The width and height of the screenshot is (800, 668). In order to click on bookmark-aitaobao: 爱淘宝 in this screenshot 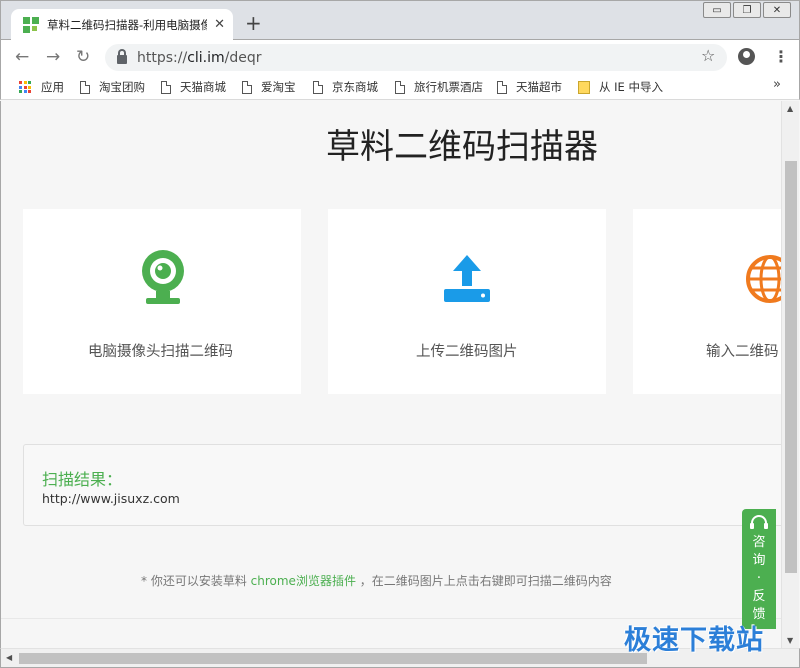, I will do `click(269, 87)`.